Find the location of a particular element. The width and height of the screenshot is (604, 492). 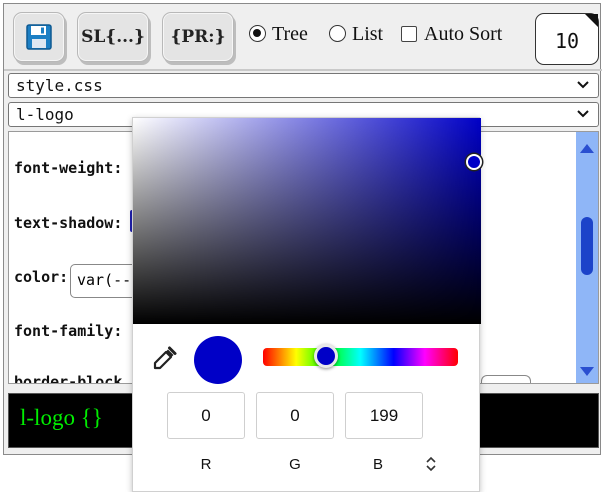

color-value-field: var(-- is located at coordinates (105, 281).